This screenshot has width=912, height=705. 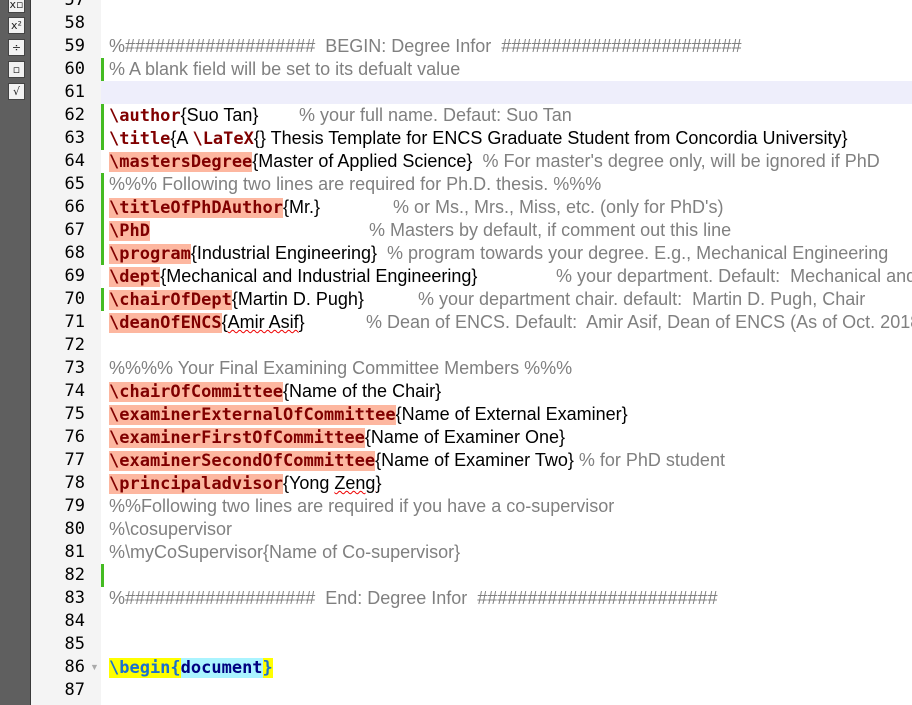 I want to click on superscript-icon: x², so click(x=16, y=25).